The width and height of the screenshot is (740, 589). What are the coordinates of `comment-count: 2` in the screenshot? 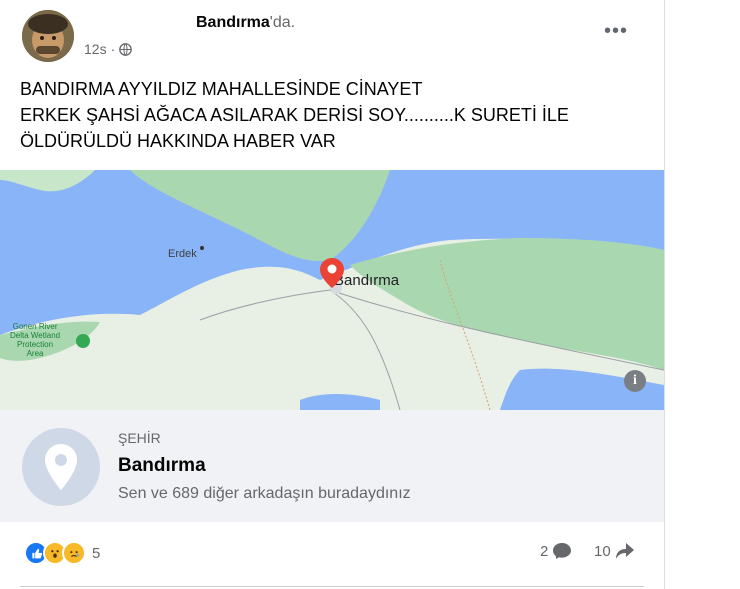 It's located at (544, 551).